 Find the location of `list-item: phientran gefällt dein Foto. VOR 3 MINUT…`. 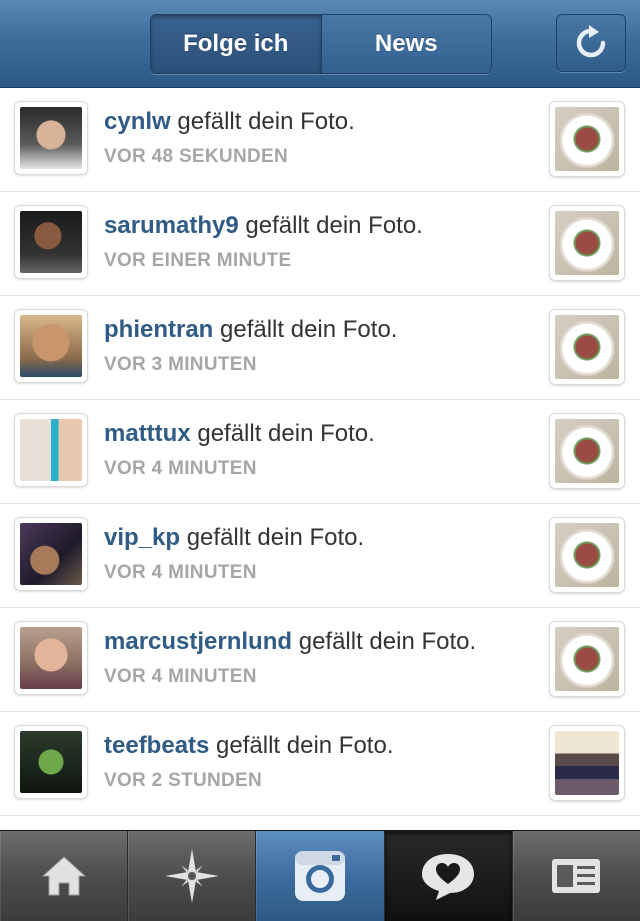

list-item: phientran gefällt dein Foto. VOR 3 MINUT… is located at coordinates (320, 348).